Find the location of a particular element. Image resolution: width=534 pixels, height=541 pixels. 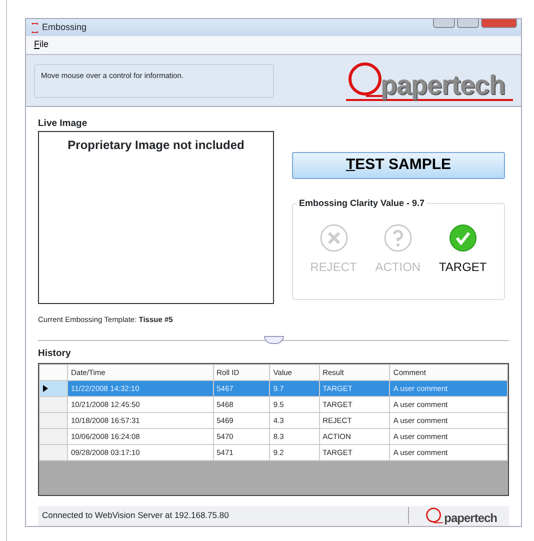

close-button is located at coordinates (499, 23).